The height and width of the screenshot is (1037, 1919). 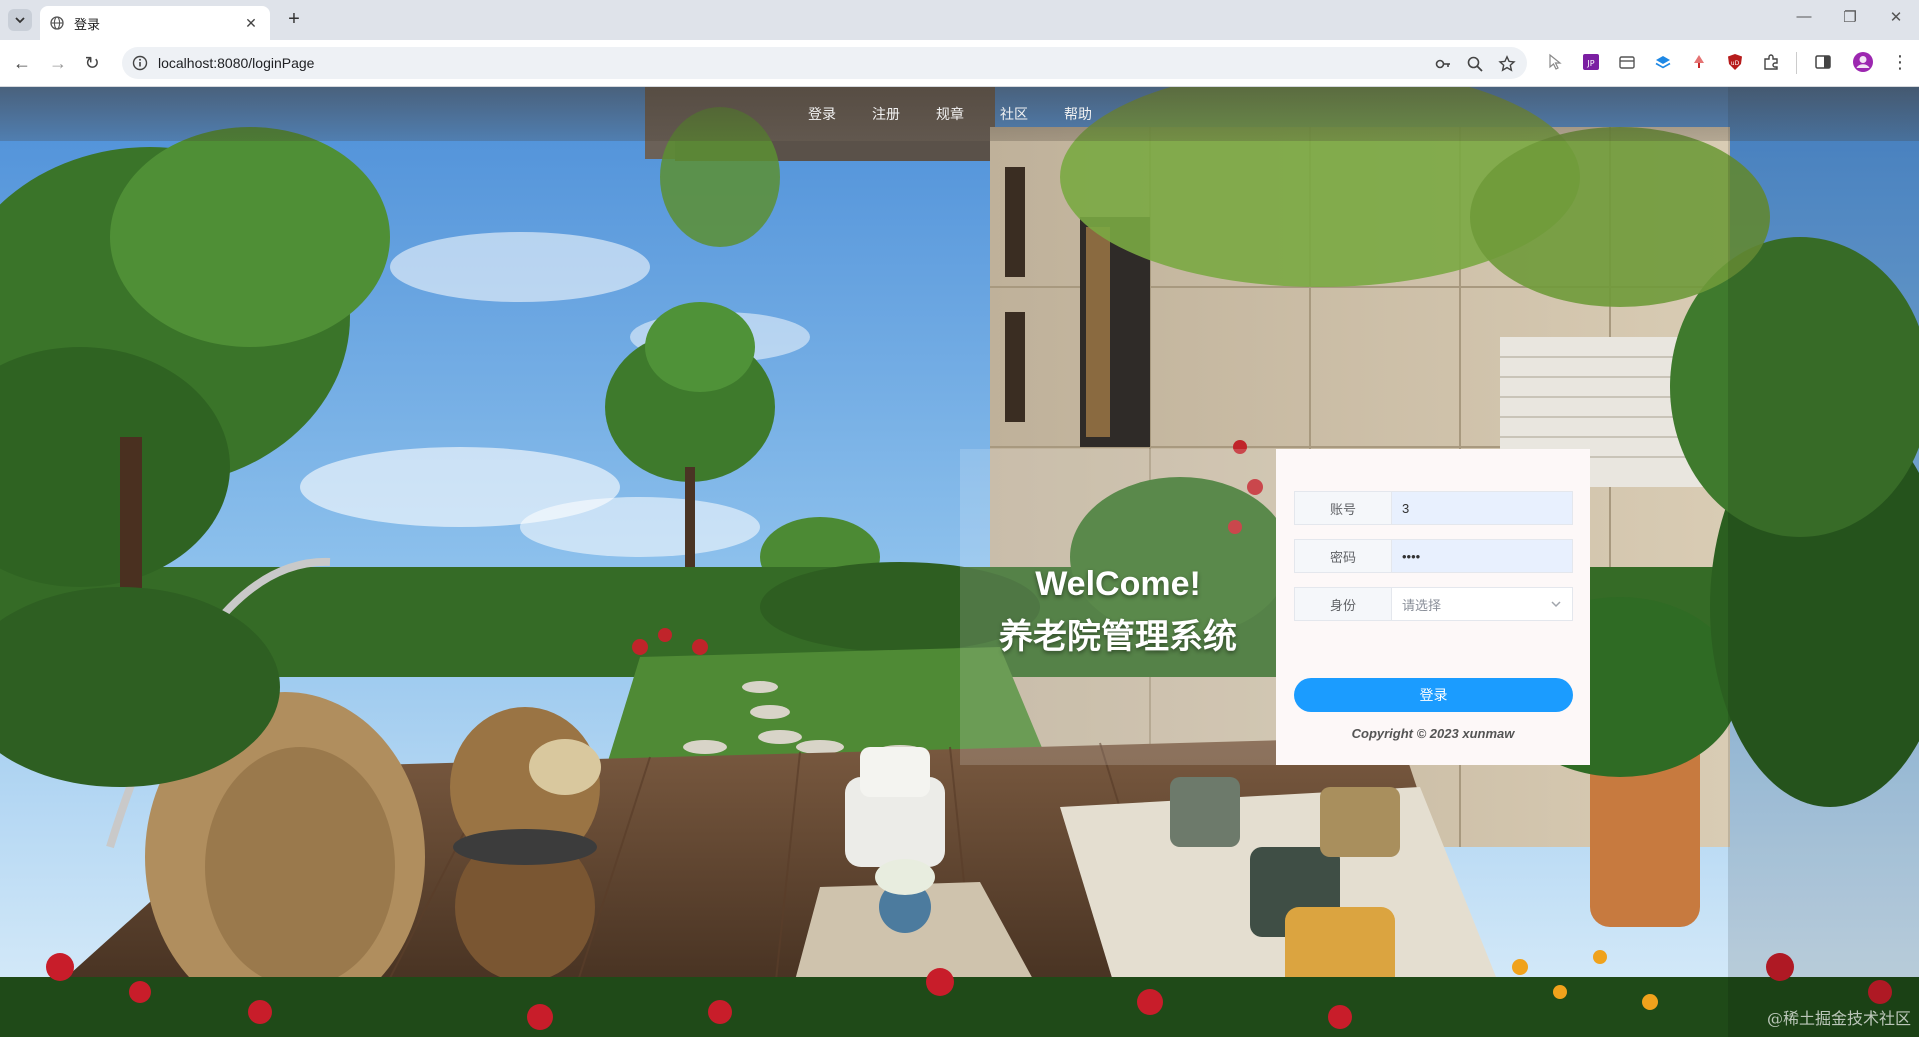 What do you see at coordinates (1422, 605) in the screenshot?
I see `role-select-placeholder: 请选择` at bounding box center [1422, 605].